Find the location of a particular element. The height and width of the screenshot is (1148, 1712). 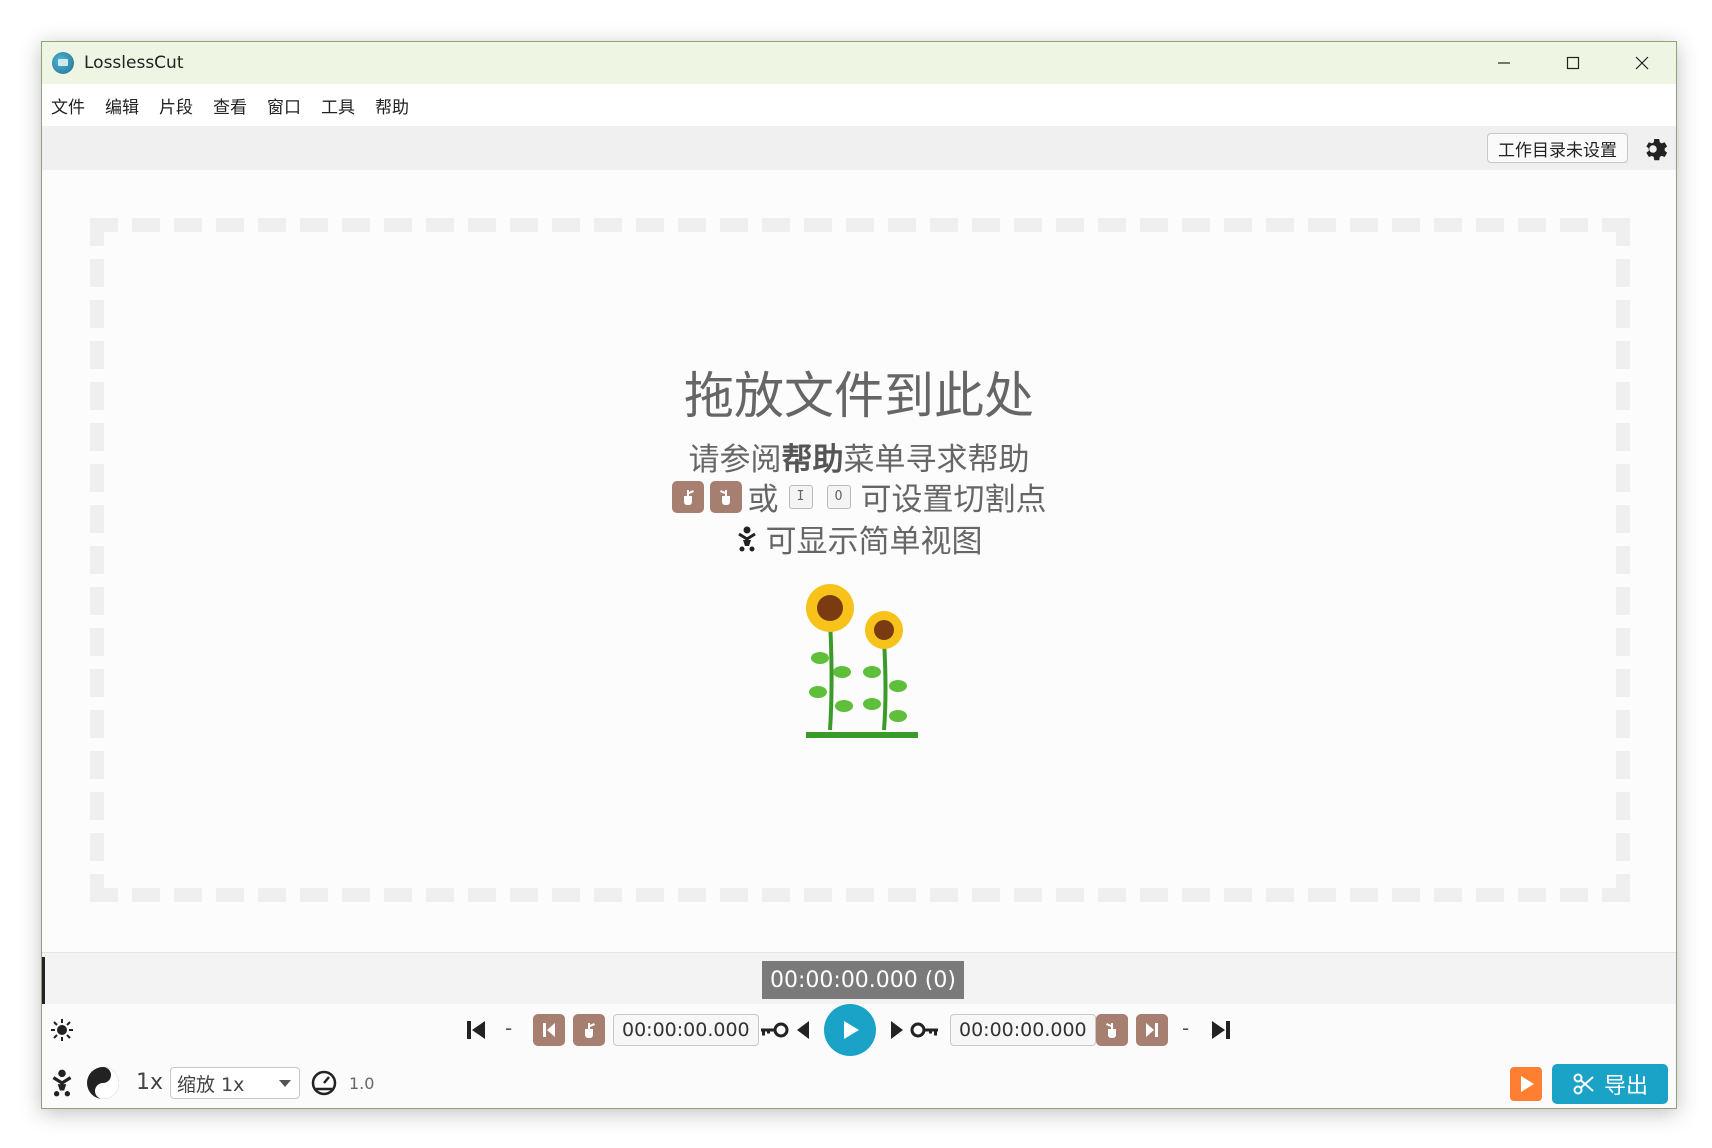

simple-hint-text: 可显示简单视图 is located at coordinates (874, 542).